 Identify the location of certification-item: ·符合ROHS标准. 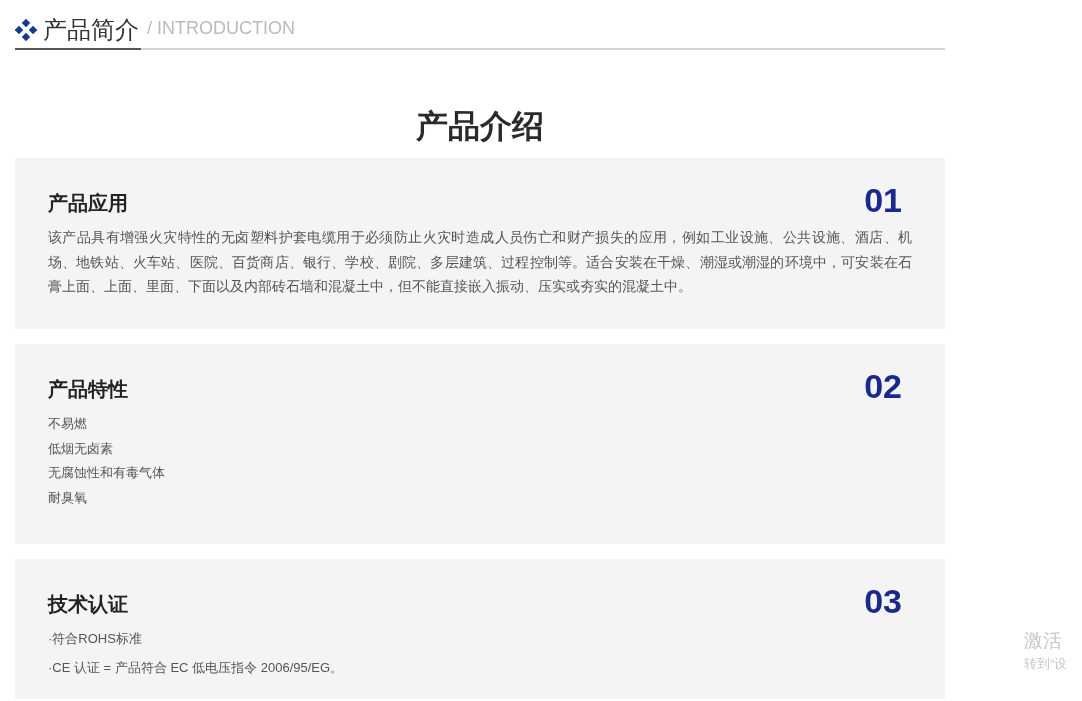
(95, 639).